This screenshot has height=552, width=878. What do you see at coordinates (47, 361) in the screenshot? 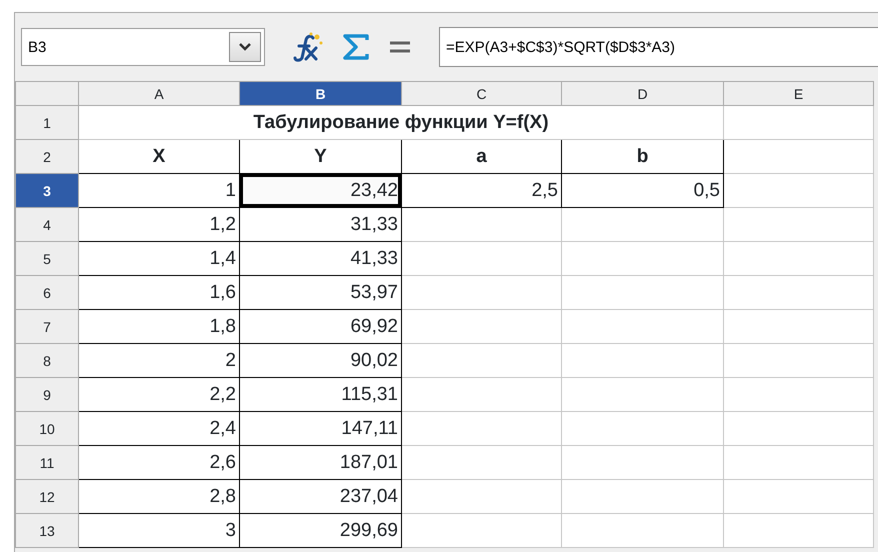
I see `row-header: 8` at bounding box center [47, 361].